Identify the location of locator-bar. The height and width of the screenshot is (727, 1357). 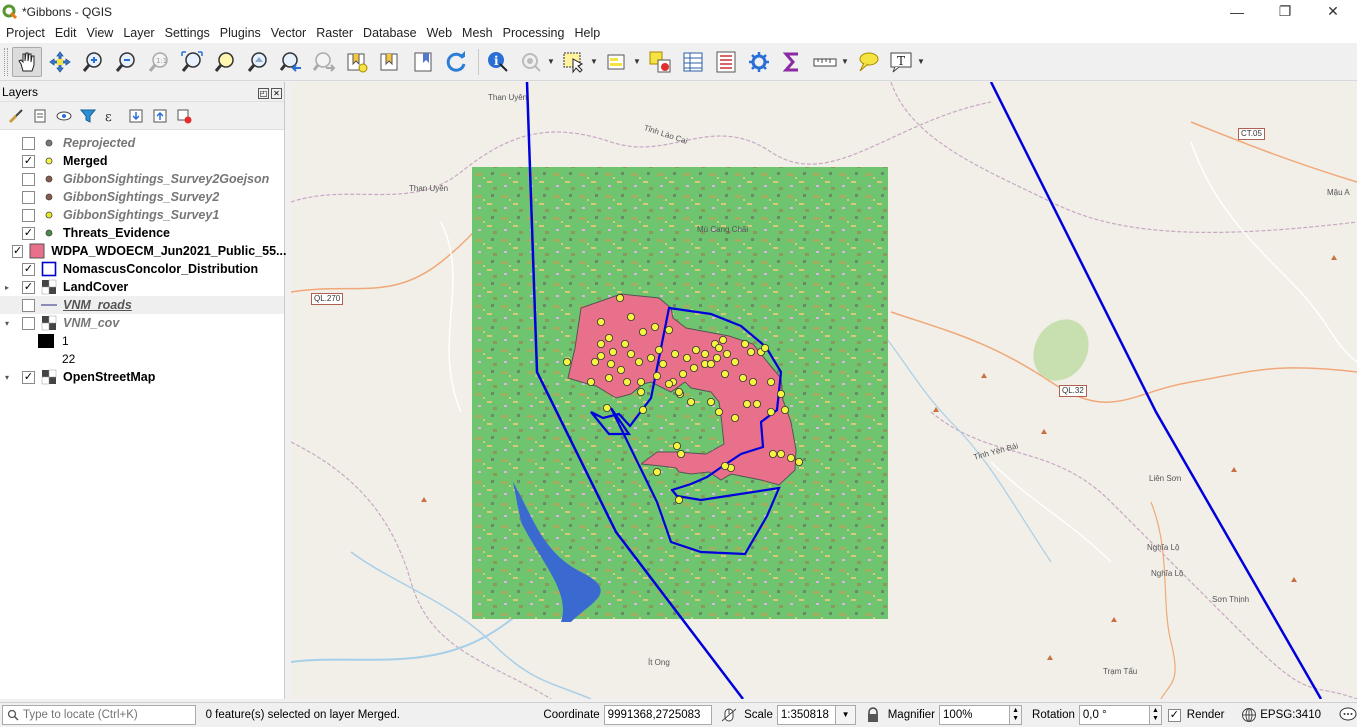
(99, 715).